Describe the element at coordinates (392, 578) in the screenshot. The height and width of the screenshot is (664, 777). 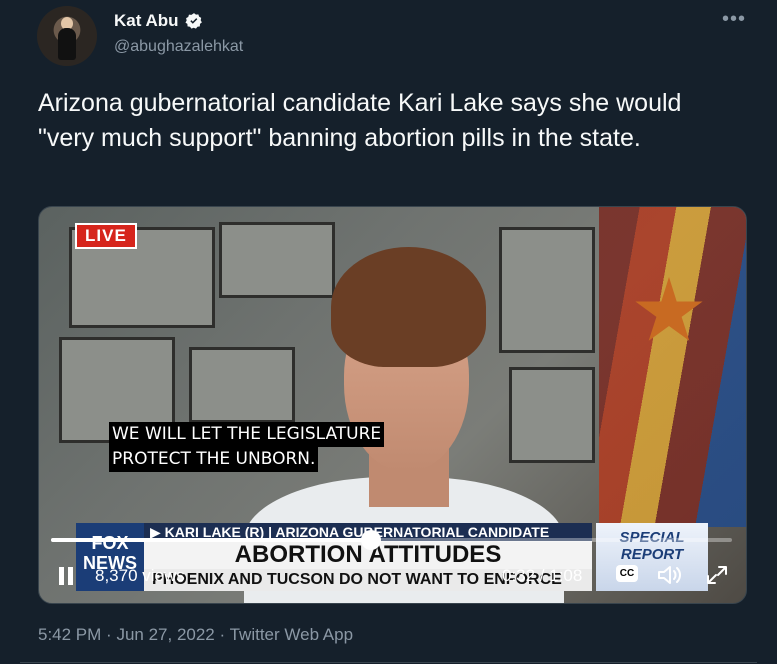
I see `video-controls: 8,370 views 0:32 / 1:08 CC` at that location.